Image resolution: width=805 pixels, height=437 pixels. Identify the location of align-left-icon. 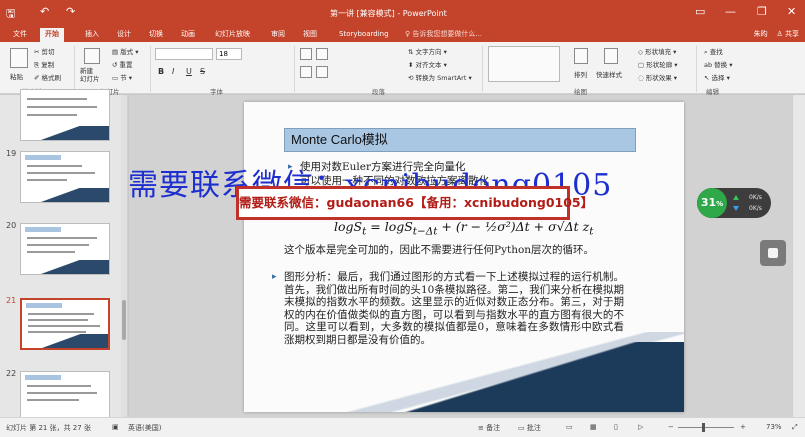
(306, 72).